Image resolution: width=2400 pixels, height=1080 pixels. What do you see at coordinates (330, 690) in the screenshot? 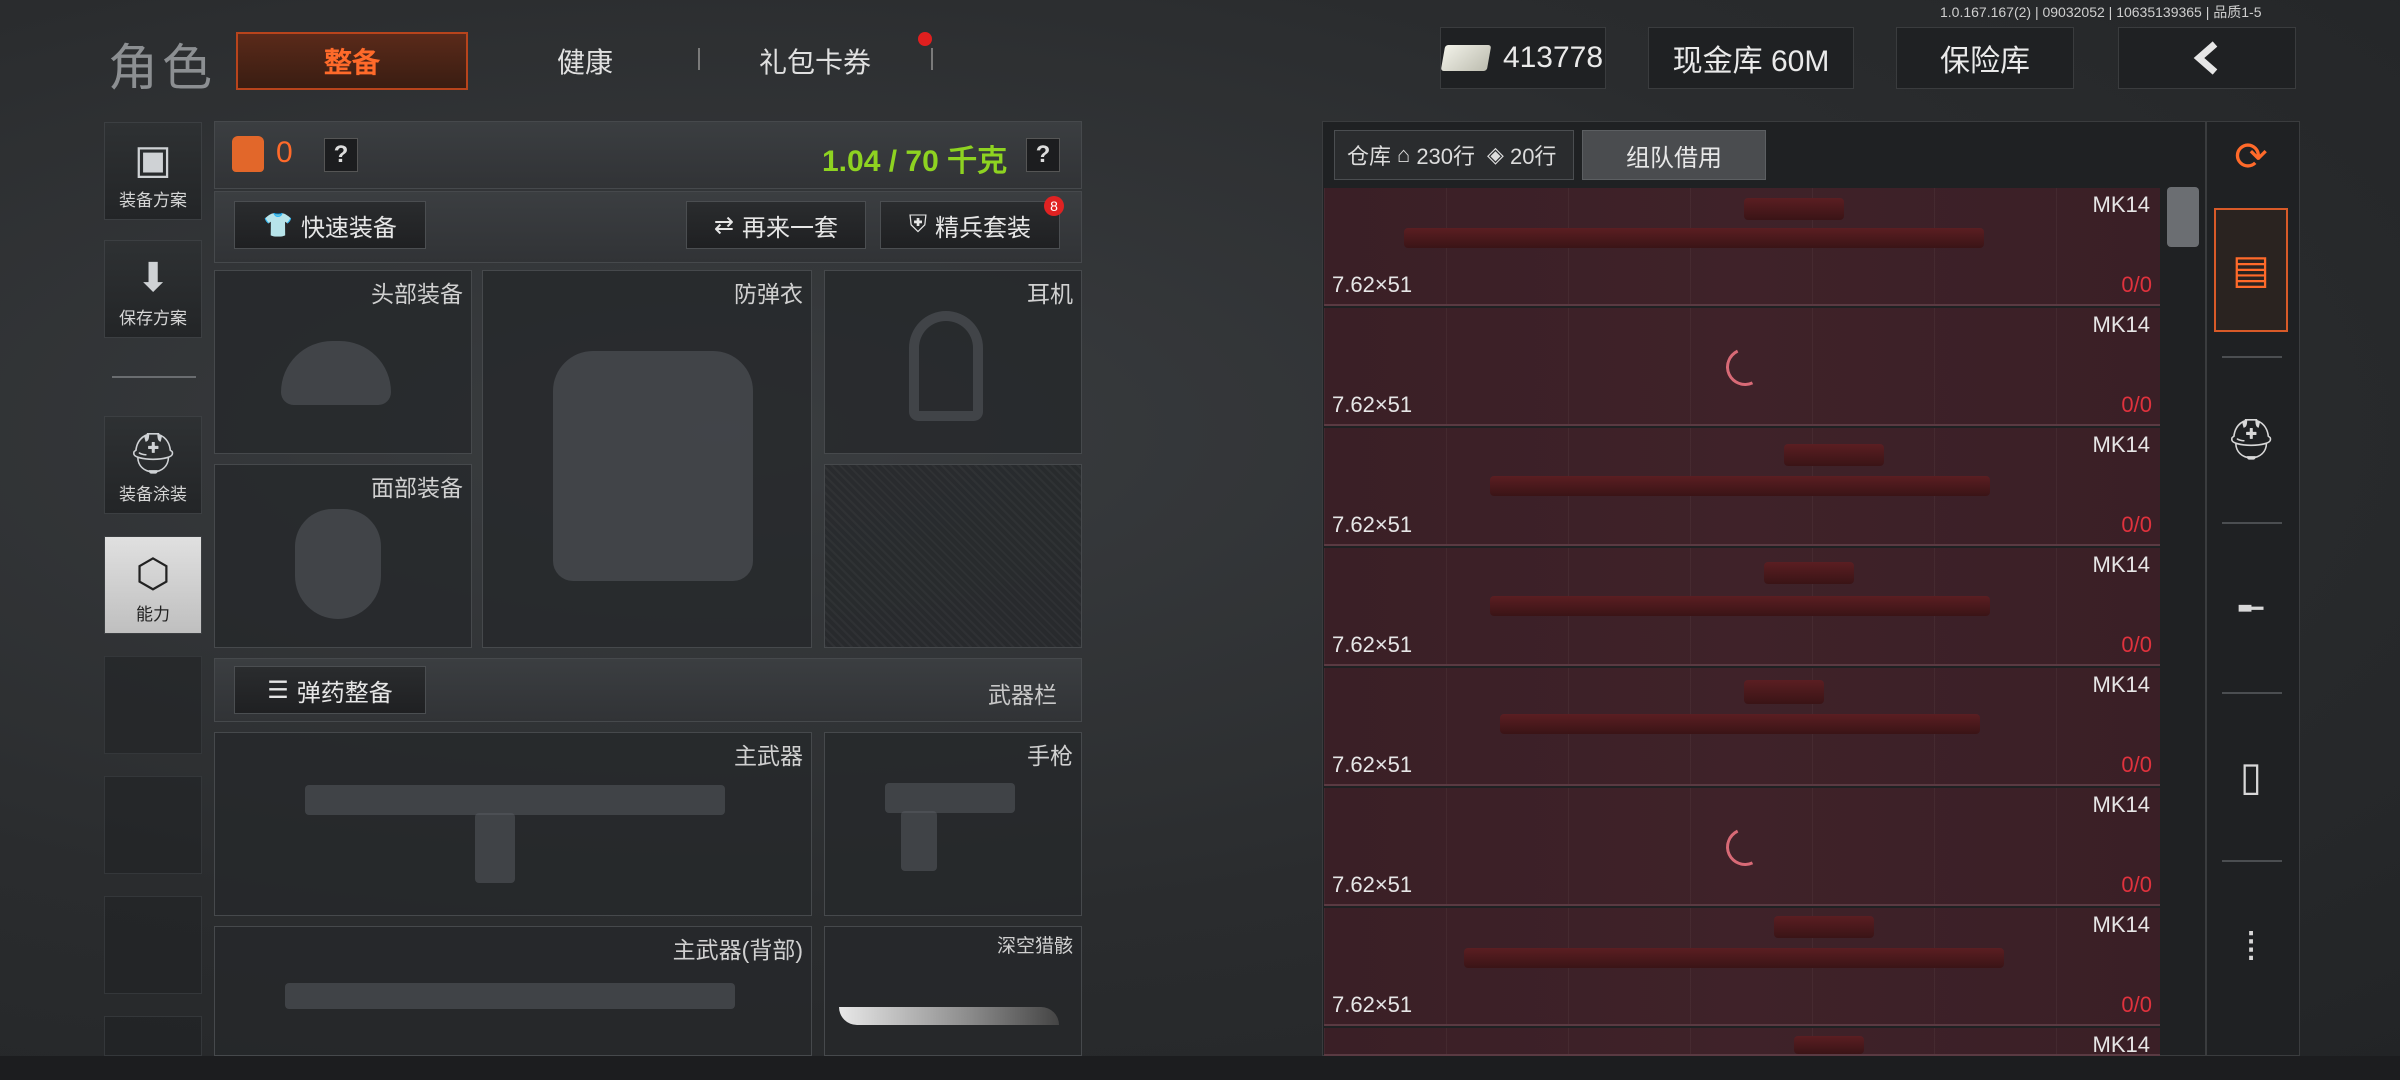
I see `ammo-prep-button: ☰ 弹药整备` at bounding box center [330, 690].